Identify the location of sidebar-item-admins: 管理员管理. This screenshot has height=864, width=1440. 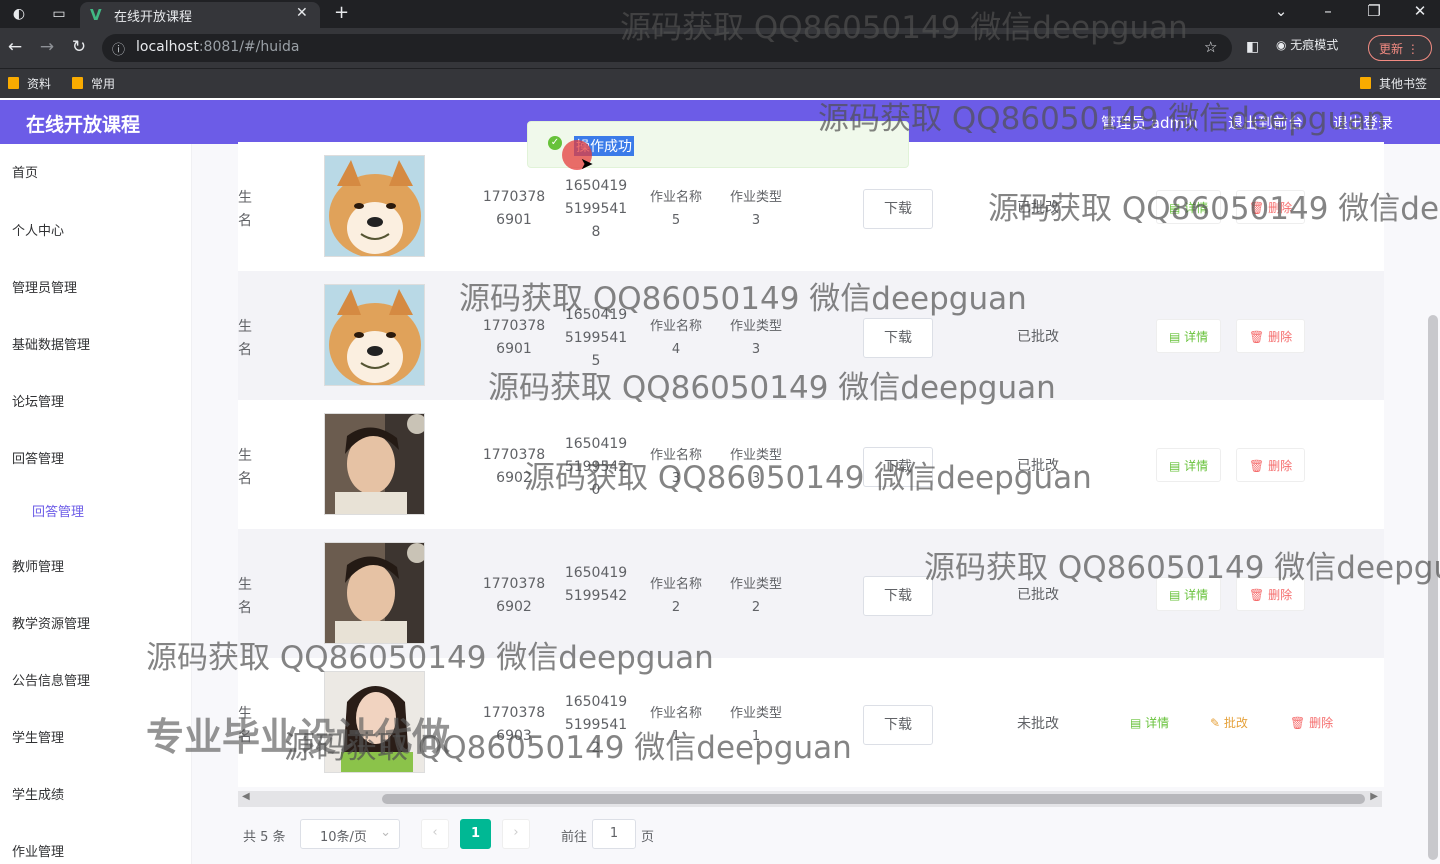
(44, 286).